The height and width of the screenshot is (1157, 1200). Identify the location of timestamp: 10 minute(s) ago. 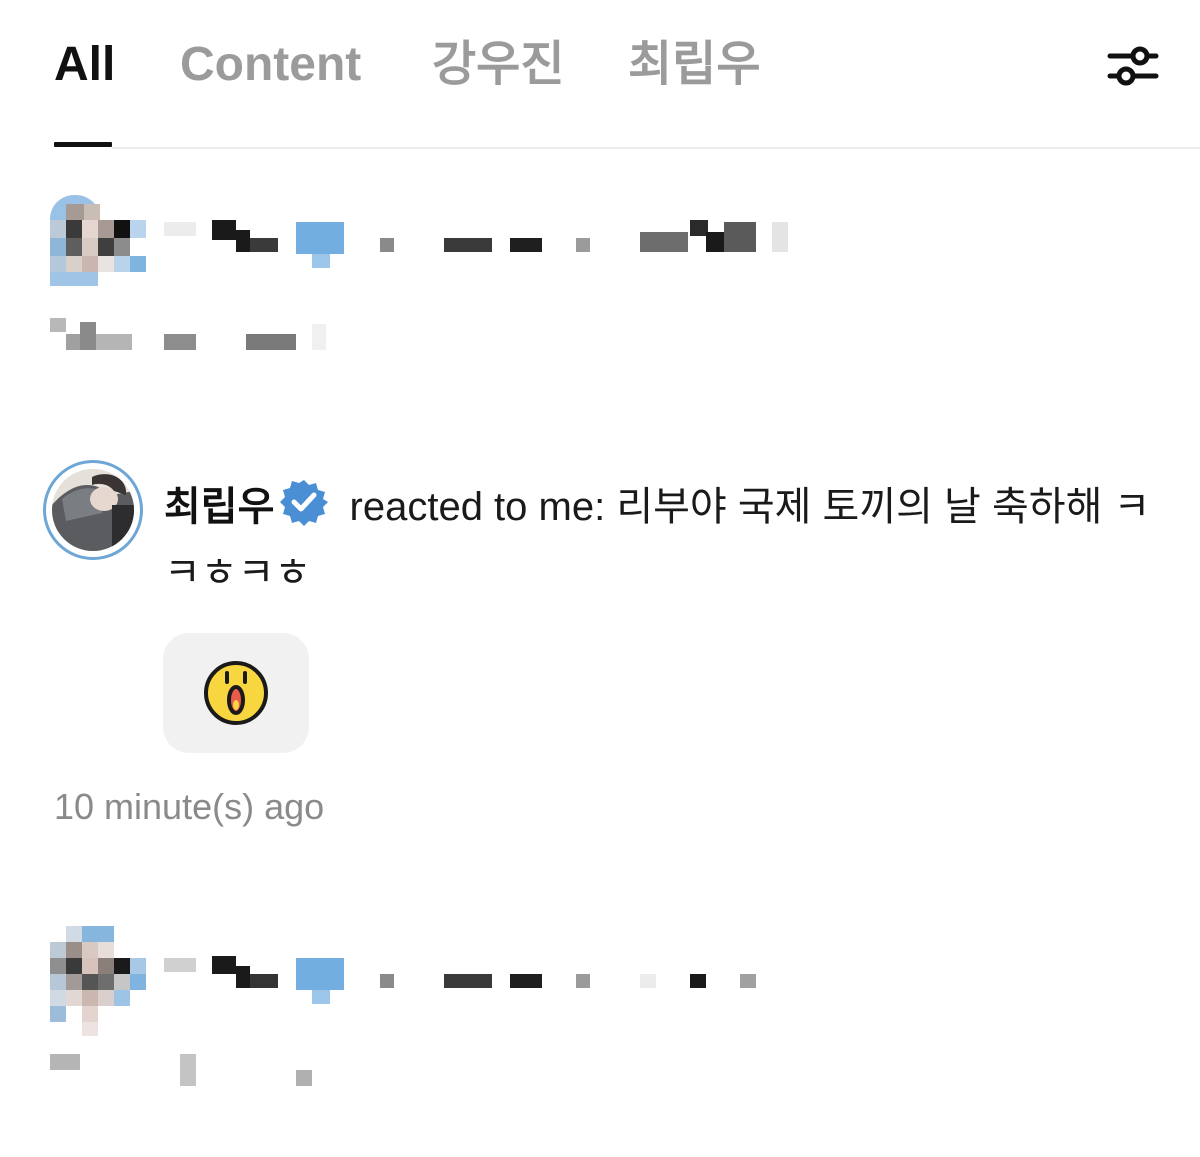
(189, 806).